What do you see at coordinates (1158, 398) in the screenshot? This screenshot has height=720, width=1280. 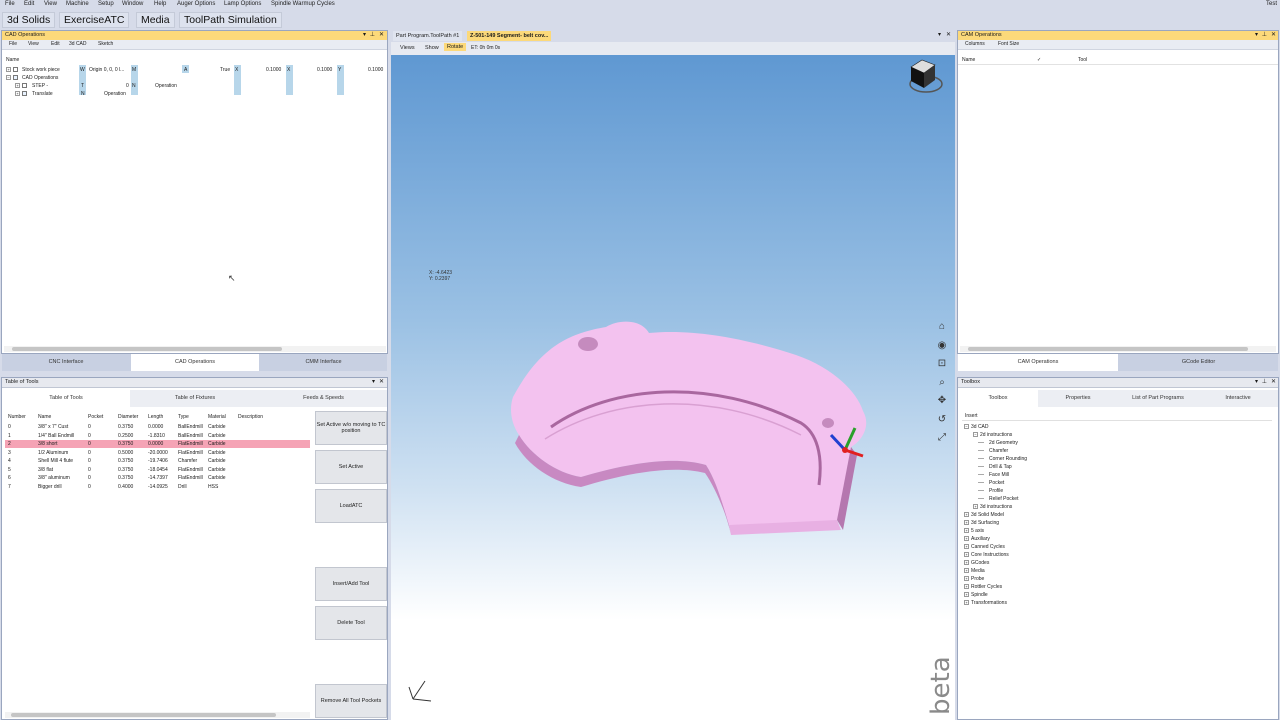 I see `tab-list-of-part-programs: List of Part Programs` at bounding box center [1158, 398].